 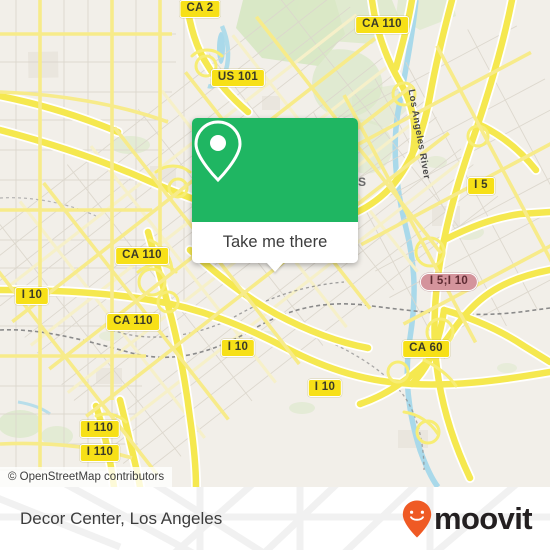 What do you see at coordinates (362, 182) in the screenshot?
I see `map-label-s: S` at bounding box center [362, 182].